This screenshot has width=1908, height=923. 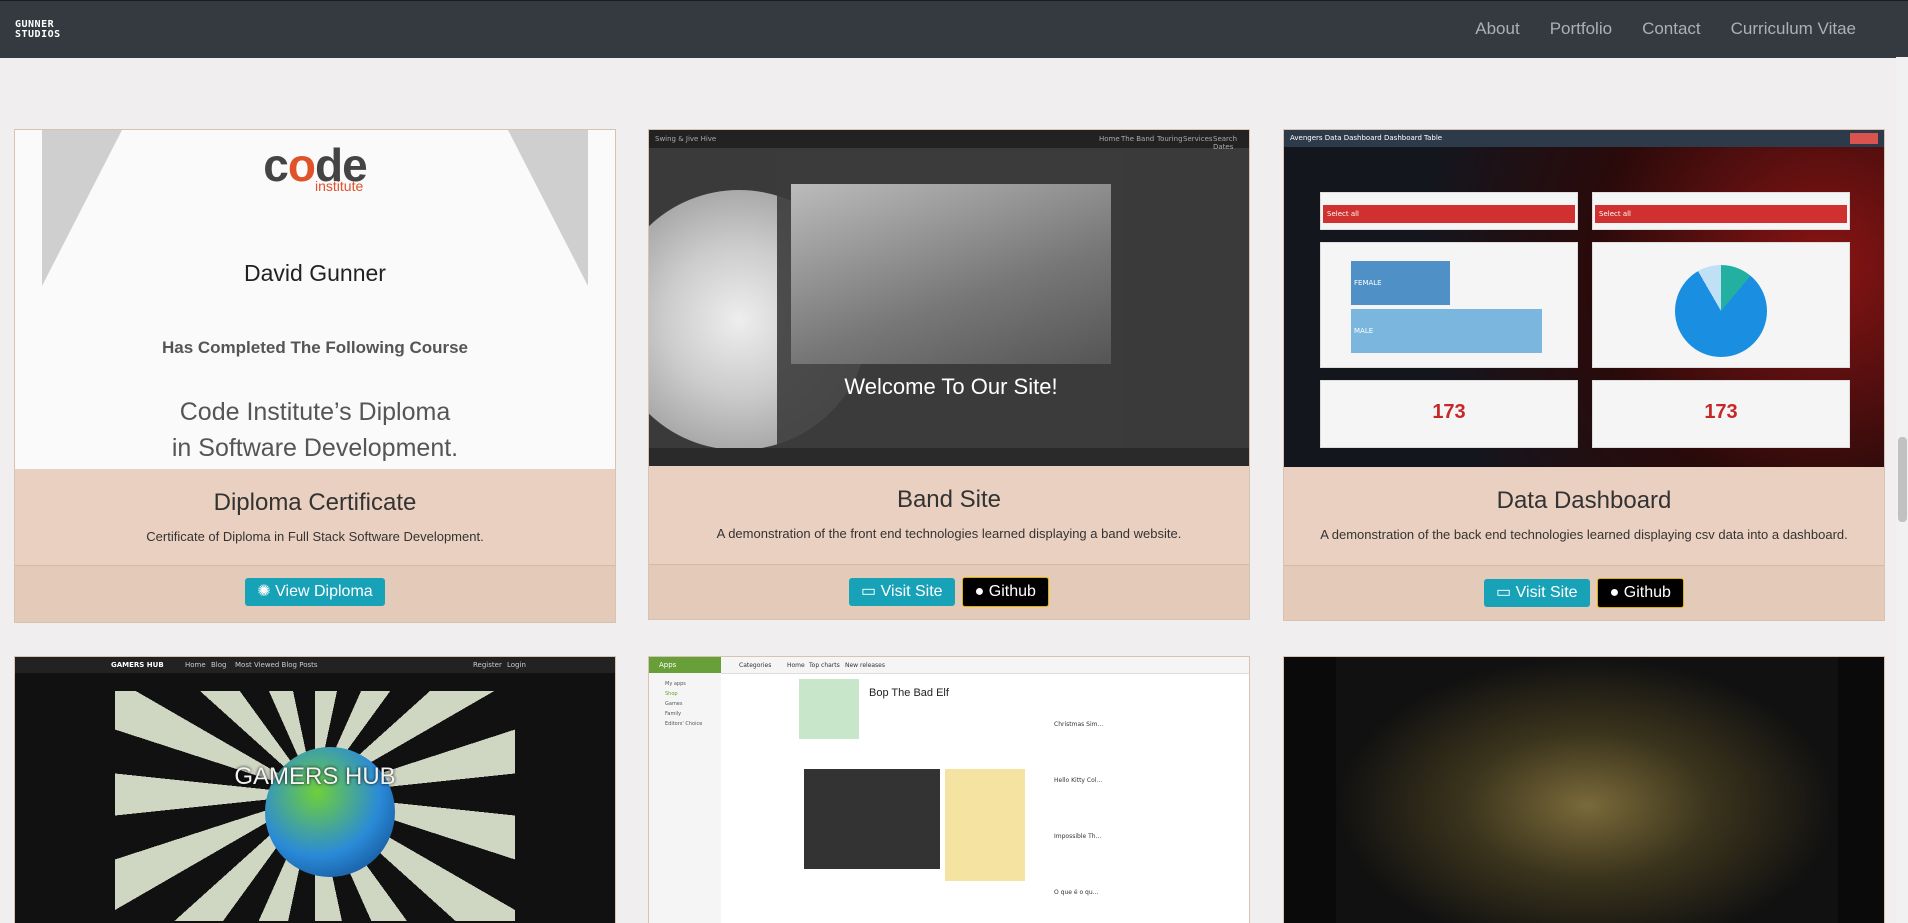 I want to click on dashboard-number-panel-1: 173, so click(x=1449, y=414).